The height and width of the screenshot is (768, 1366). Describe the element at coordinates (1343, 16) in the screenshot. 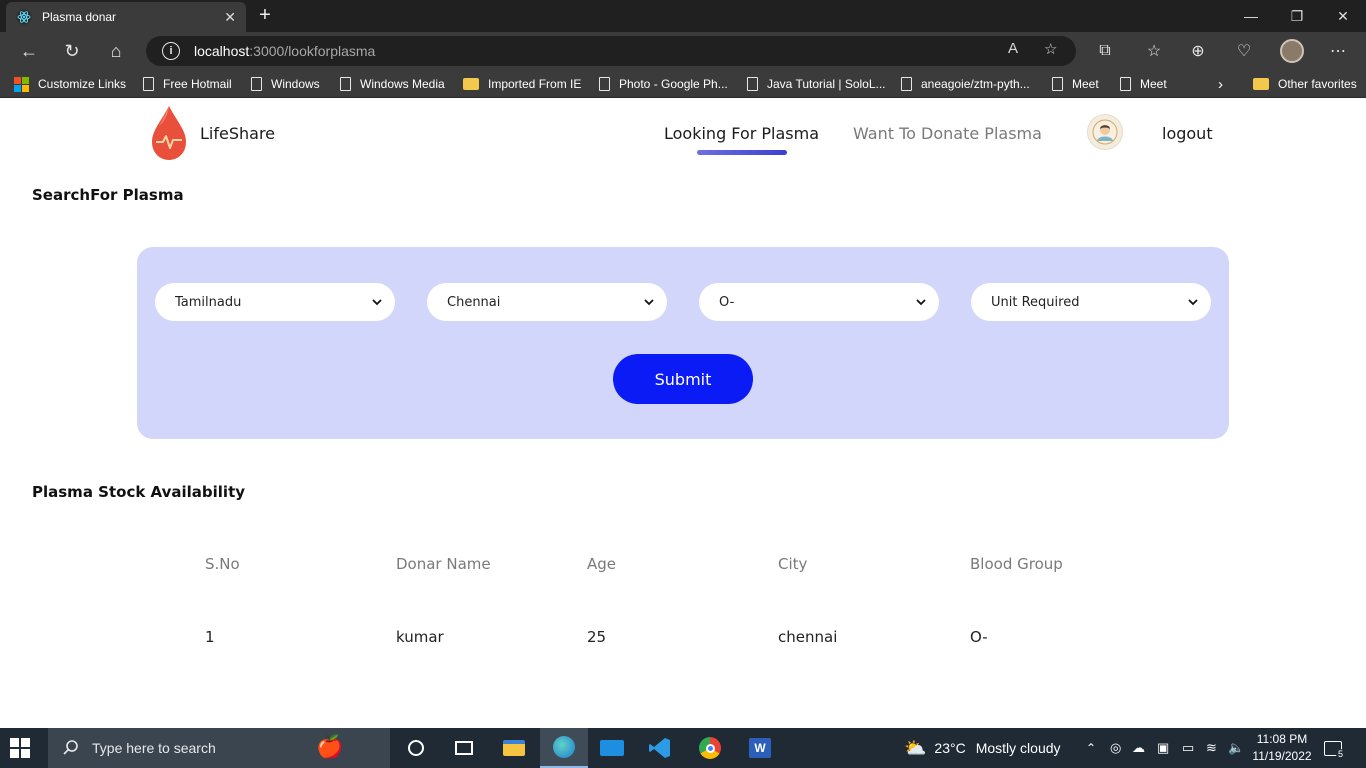

I see `close-window-button: ✕` at that location.